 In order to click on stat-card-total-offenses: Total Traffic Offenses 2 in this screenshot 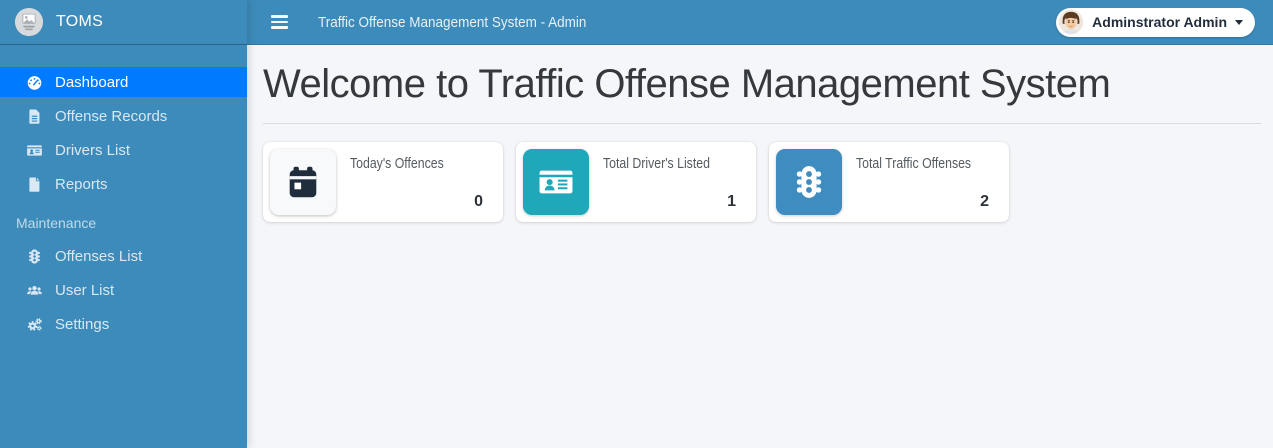, I will do `click(889, 182)`.